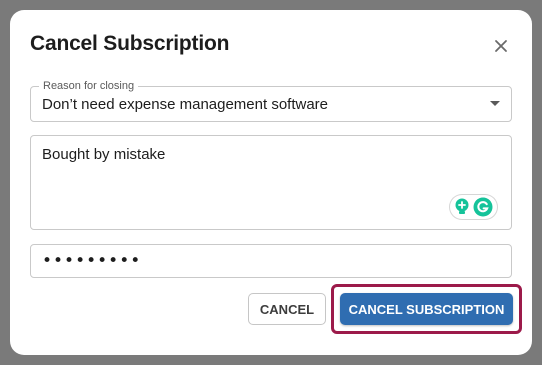 Image resolution: width=542 pixels, height=365 pixels. Describe the element at coordinates (185, 104) in the screenshot. I see `reason-select-value: Don’t need expense management software` at that location.